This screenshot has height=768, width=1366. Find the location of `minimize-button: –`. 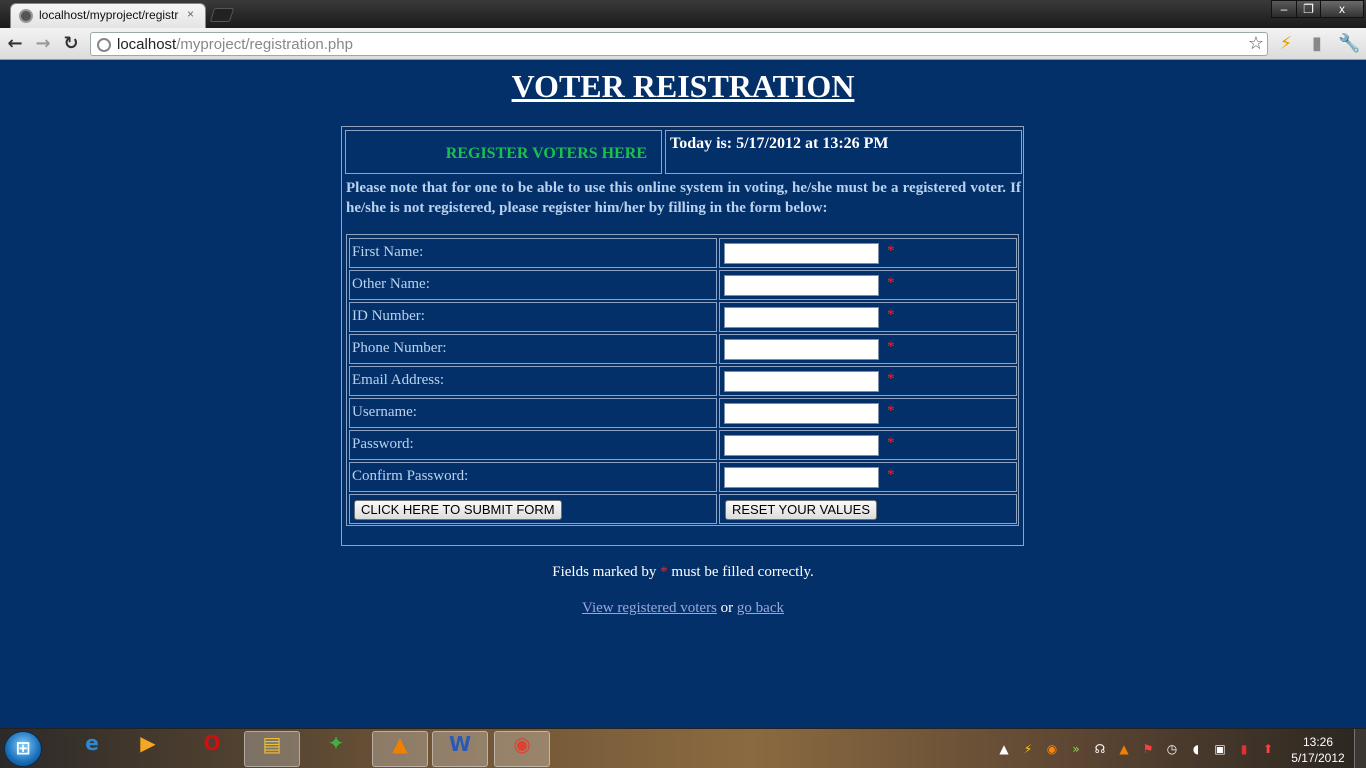

minimize-button: – is located at coordinates (1284, 9).